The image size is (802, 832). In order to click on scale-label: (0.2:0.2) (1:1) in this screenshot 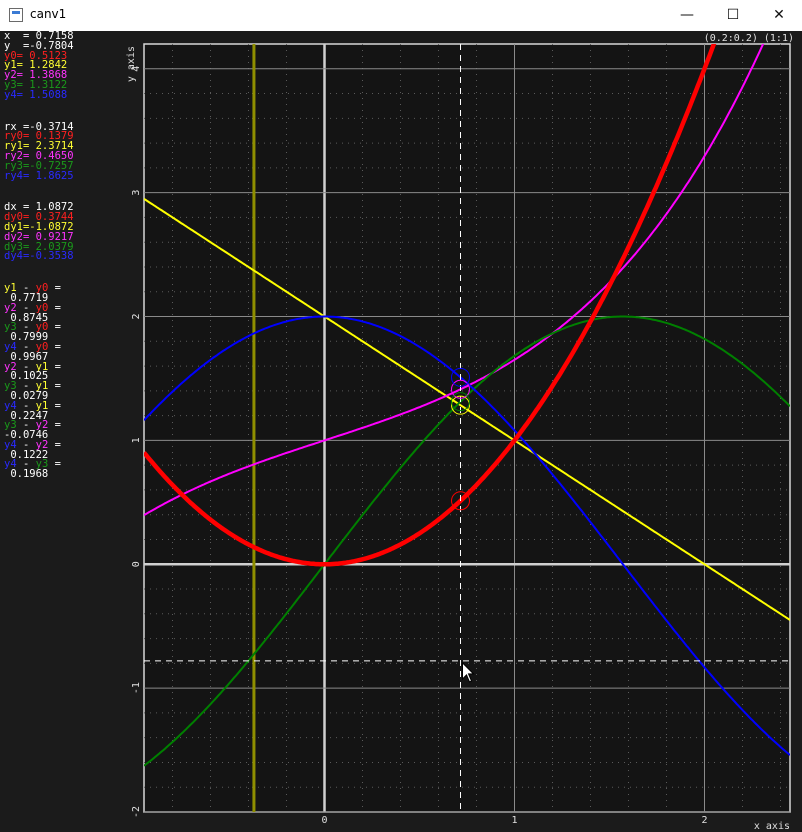, I will do `click(749, 38)`.